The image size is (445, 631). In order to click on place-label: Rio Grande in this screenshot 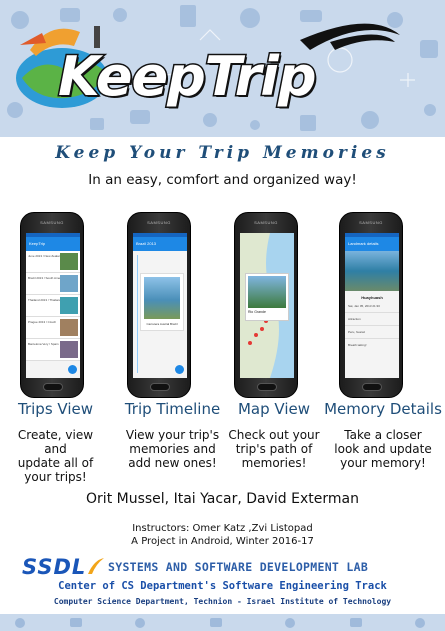, I will do `click(257, 312)`.